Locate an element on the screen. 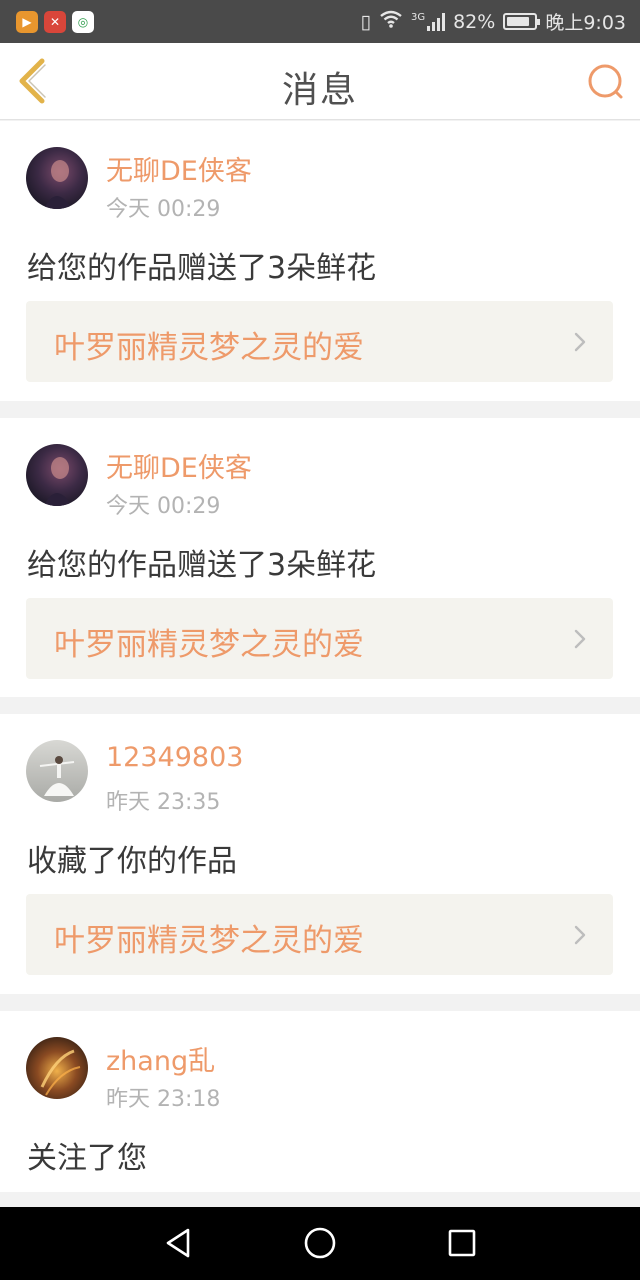 Image resolution: width=640 pixels, height=1280 pixels. network-type-label: 3G is located at coordinates (418, 17).